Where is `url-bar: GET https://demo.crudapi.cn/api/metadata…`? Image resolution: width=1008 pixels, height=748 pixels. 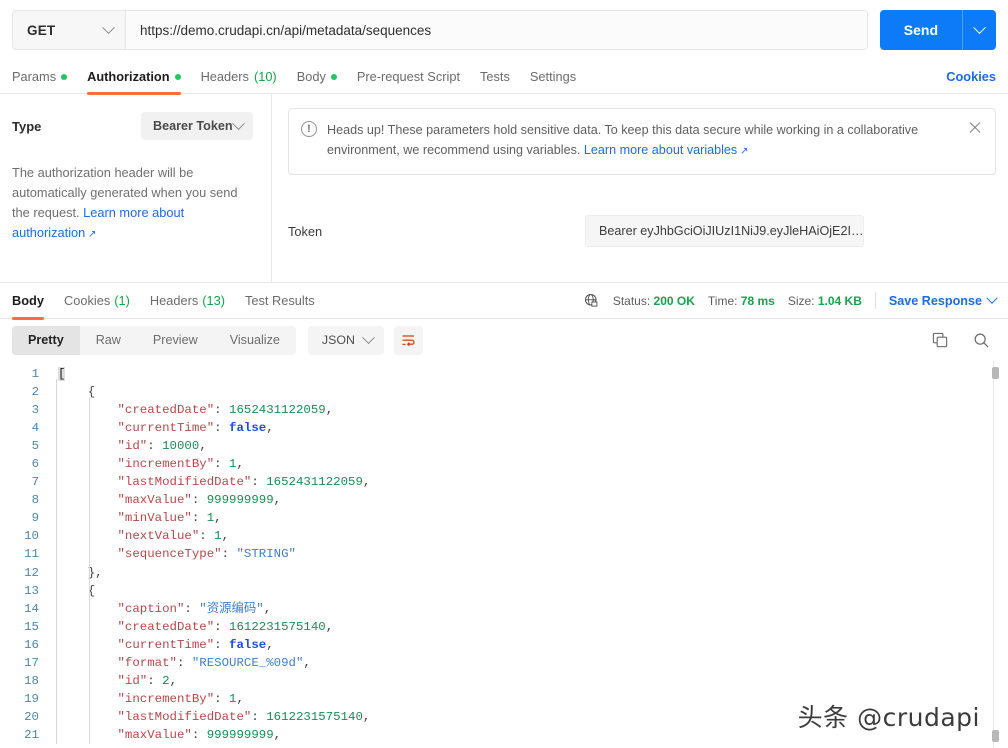 url-bar: GET https://demo.crudapi.cn/api/metadata… is located at coordinates (504, 30).